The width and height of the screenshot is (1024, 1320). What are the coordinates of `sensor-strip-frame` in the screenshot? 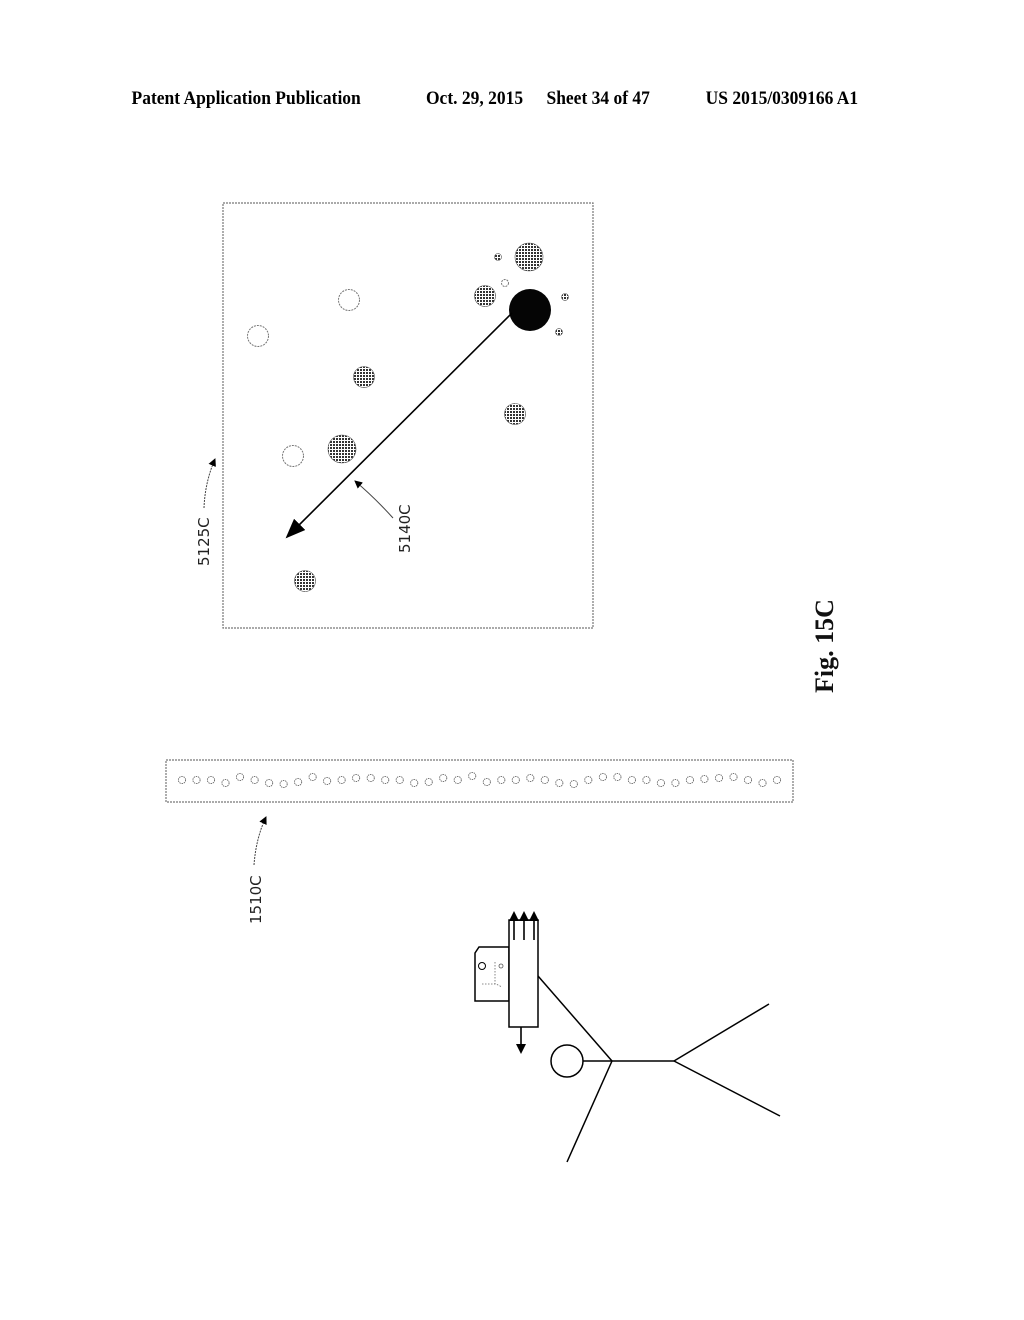 It's located at (479, 781).